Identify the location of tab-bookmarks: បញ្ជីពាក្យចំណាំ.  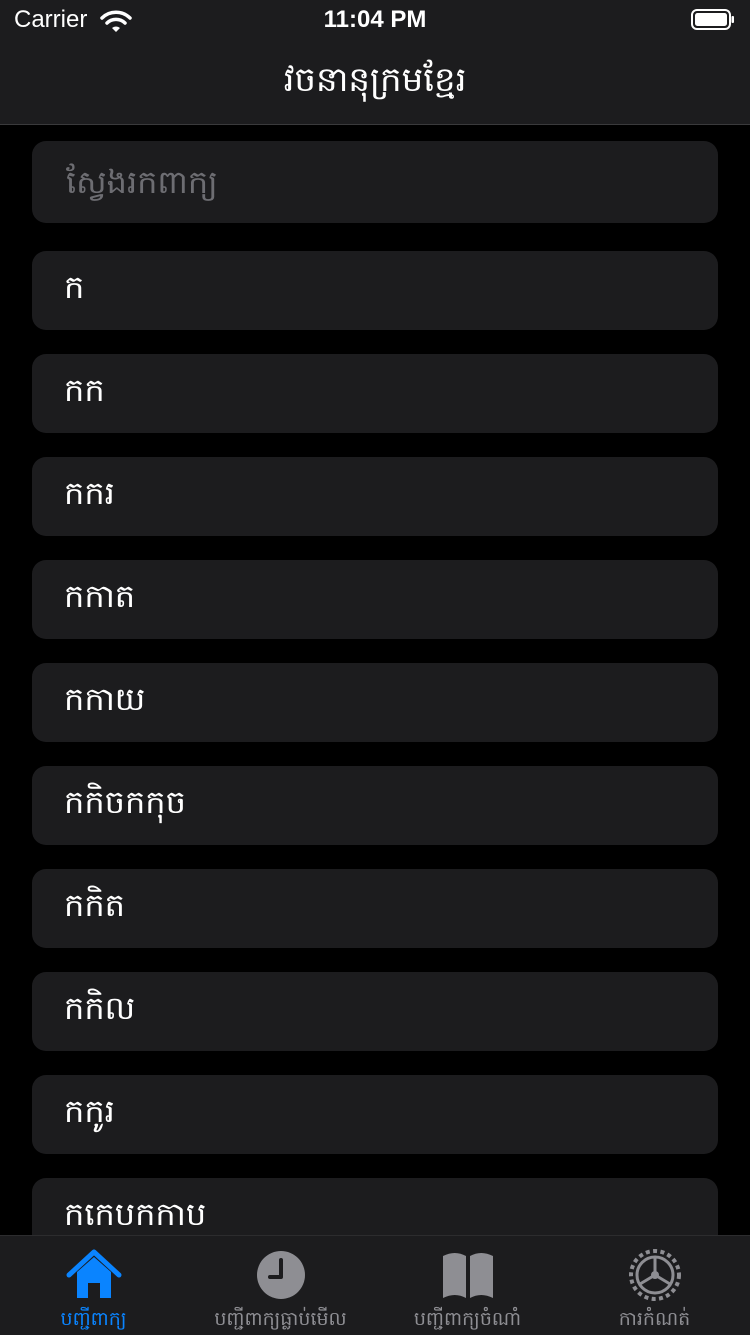
(467, 1285).